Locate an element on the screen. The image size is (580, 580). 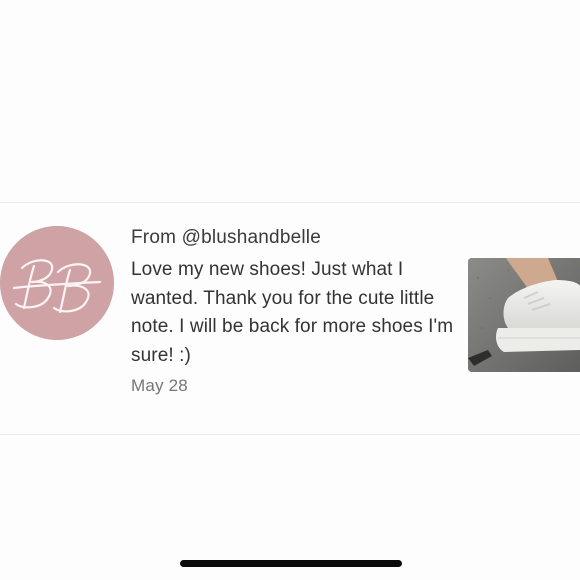
review-author: From @blushandbelle is located at coordinates (226, 238).